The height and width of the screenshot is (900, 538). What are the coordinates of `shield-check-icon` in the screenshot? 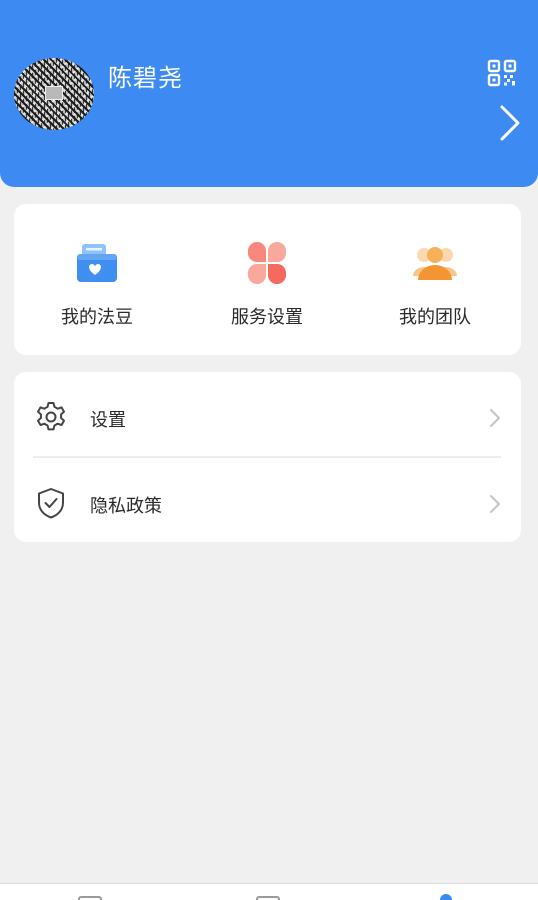 It's located at (51, 503).